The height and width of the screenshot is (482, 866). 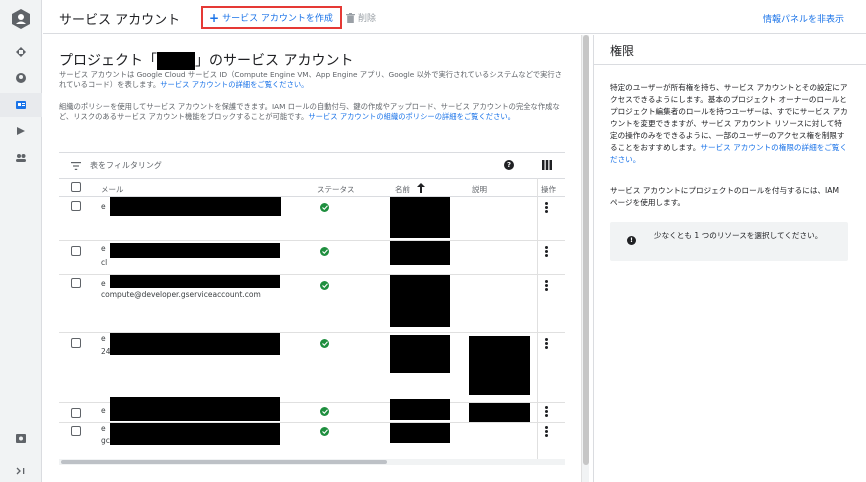 What do you see at coordinates (312, 165) in the screenshot?
I see `filter-bar: 表をフィルタリング ?` at bounding box center [312, 165].